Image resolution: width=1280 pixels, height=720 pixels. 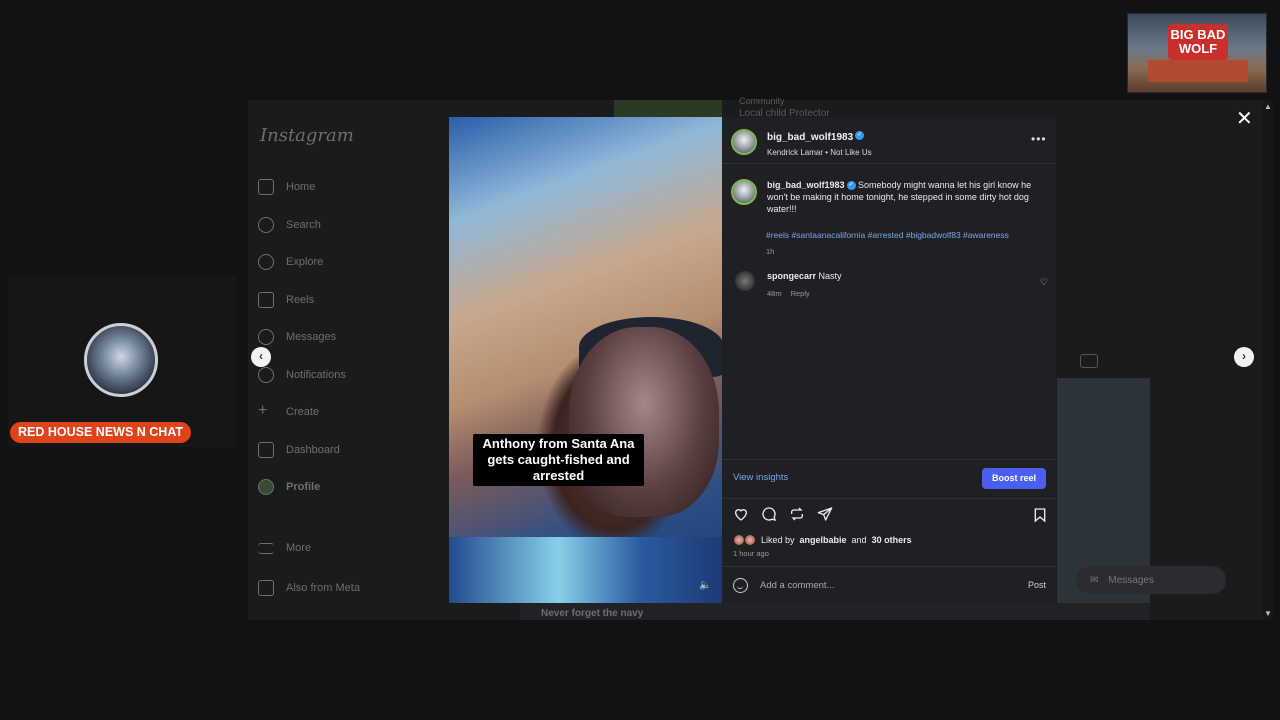 I want to click on boost-reel-button: Boost reel, so click(x=1014, y=478).